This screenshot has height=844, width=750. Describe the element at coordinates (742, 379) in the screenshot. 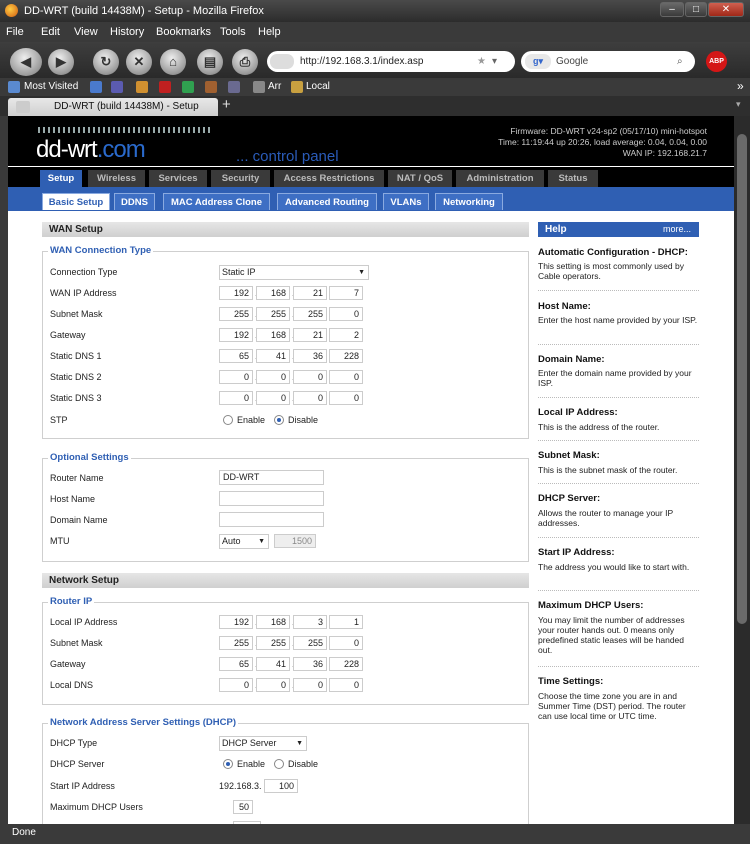

I see `scrollbar-thumb` at that location.